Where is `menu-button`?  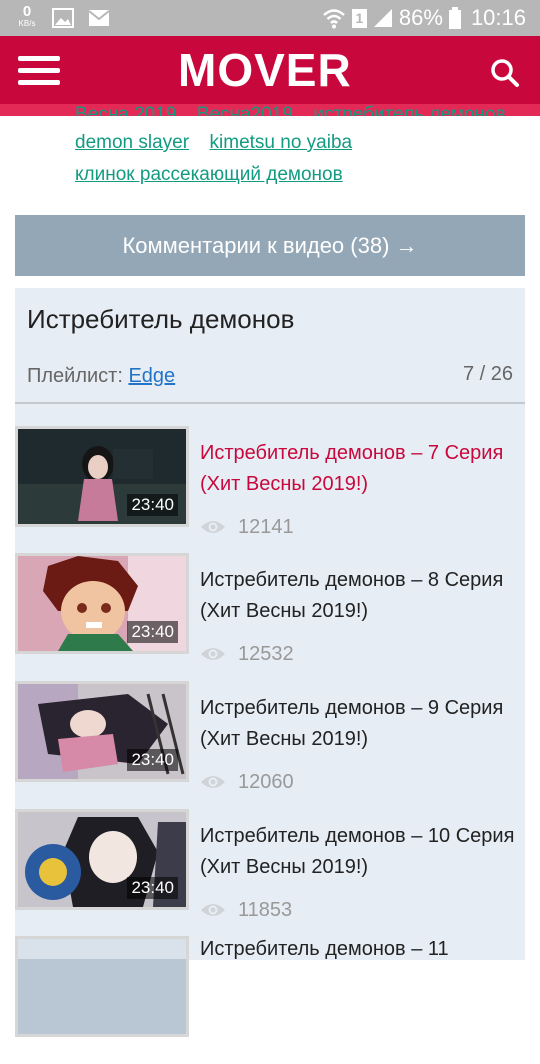 menu-button is located at coordinates (39, 71).